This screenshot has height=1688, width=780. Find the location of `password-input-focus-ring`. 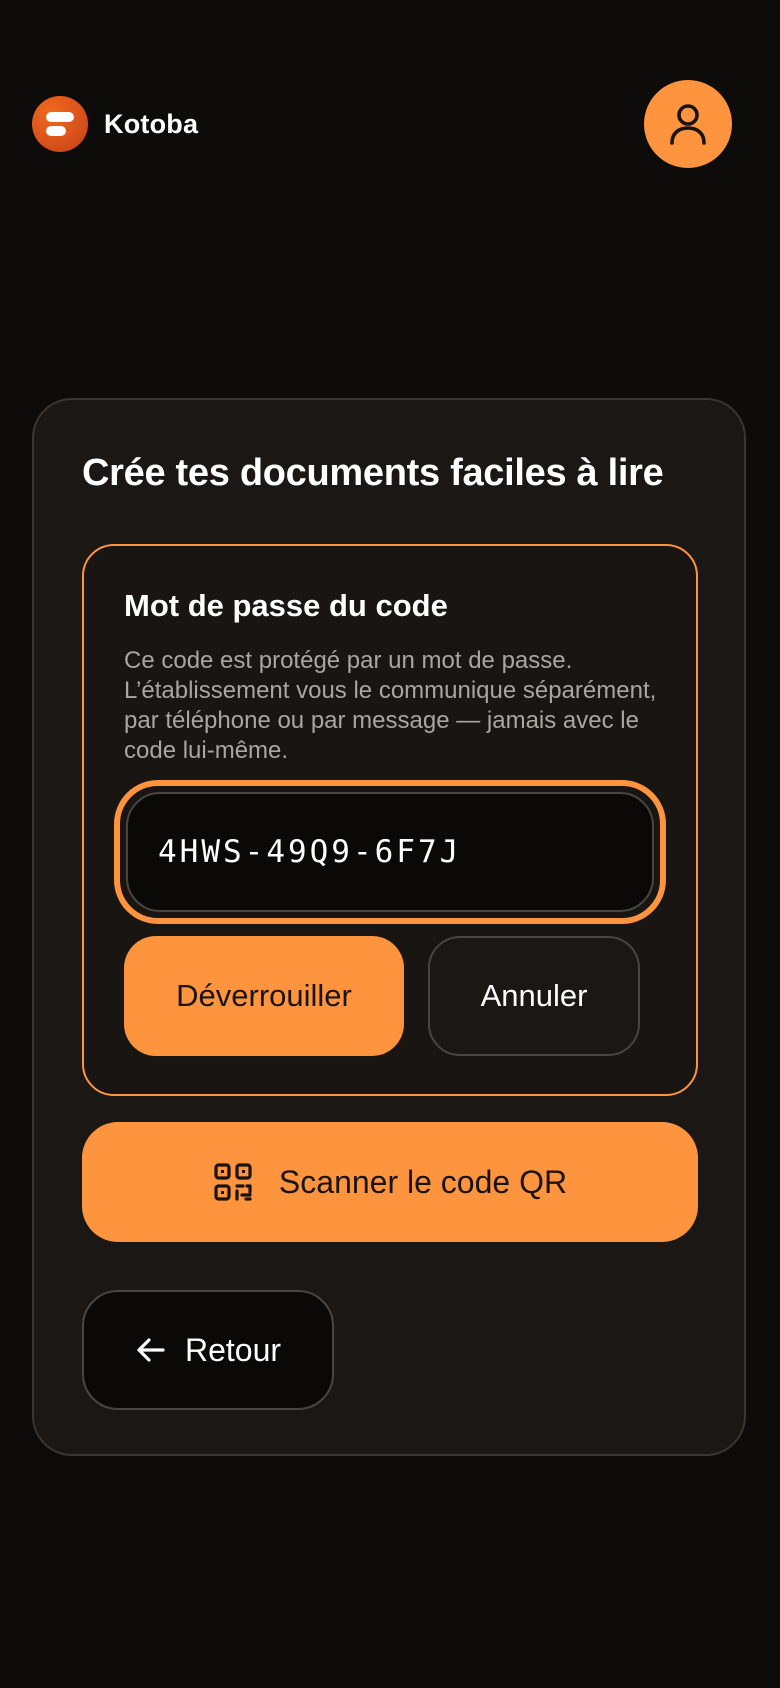

password-input-focus-ring is located at coordinates (390, 852).